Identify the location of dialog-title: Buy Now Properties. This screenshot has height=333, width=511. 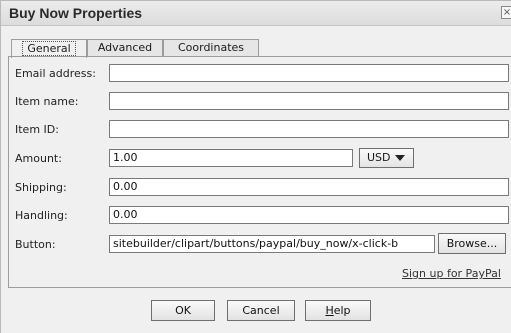
(76, 13).